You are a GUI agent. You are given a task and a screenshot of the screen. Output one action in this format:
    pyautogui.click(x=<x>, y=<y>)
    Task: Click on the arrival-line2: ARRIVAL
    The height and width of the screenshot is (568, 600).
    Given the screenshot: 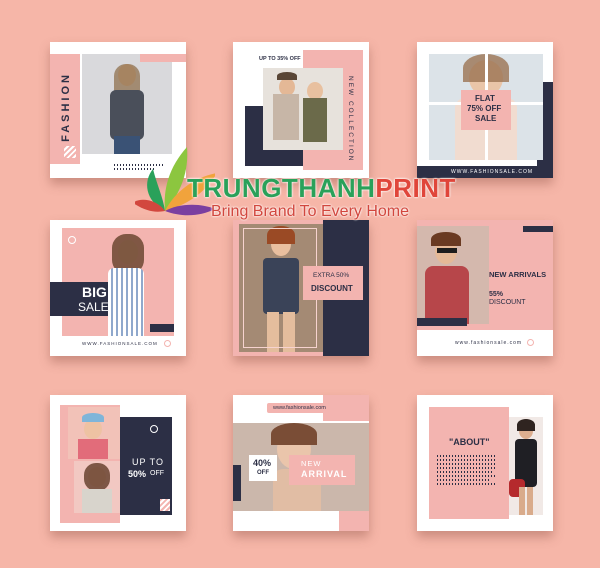 What is the action you would take?
    pyautogui.click(x=324, y=474)
    